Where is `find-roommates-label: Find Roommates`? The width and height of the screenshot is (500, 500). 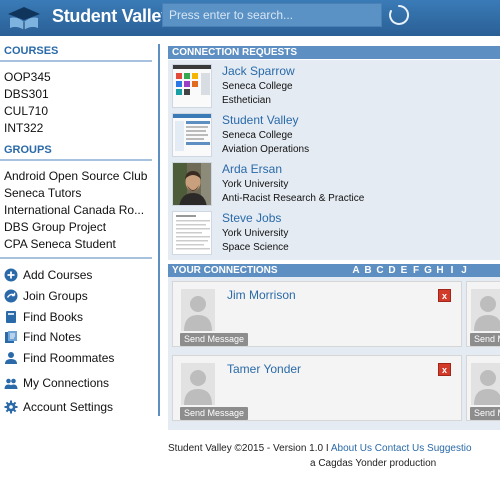 find-roommates-label: Find Roommates is located at coordinates (69, 358).